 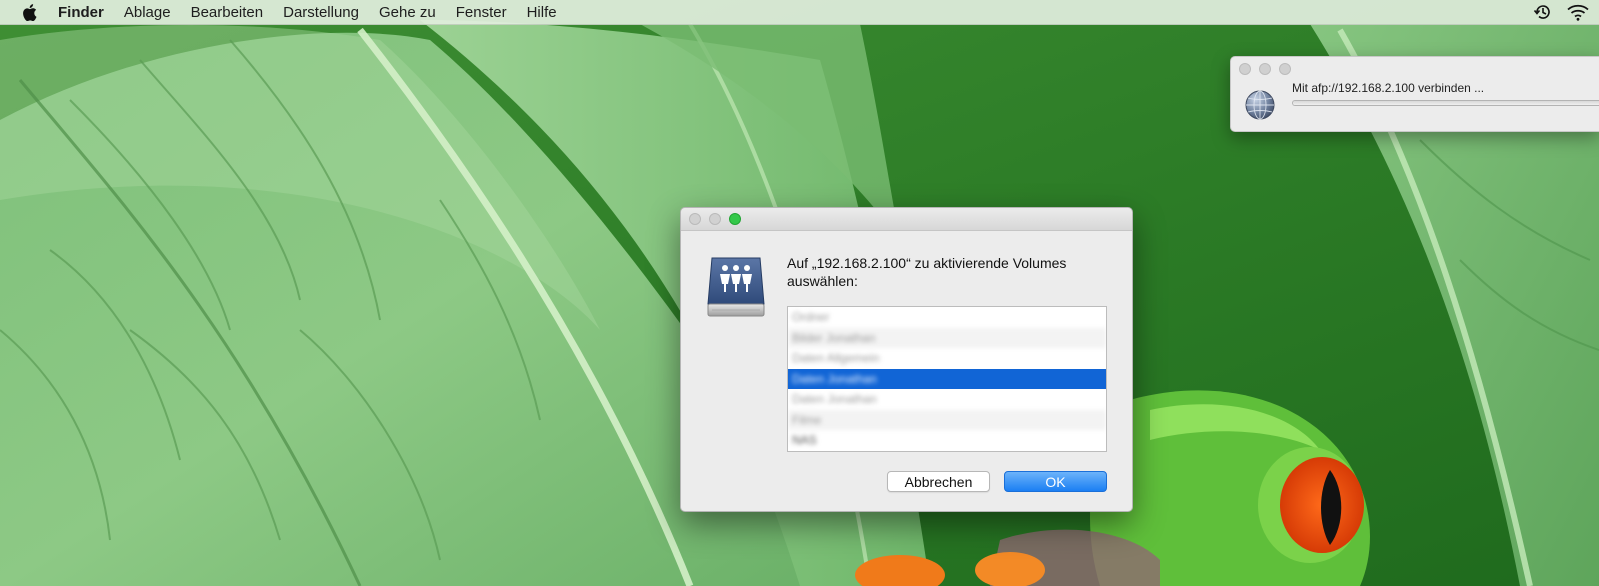 I want to click on network-globe-icon, so click(x=1260, y=107).